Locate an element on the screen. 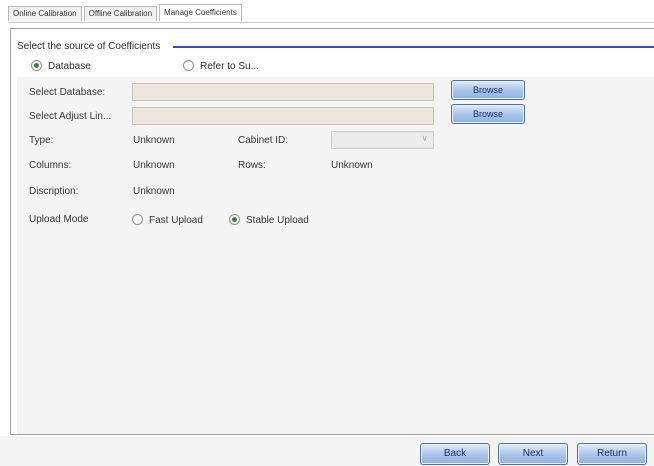 The height and width of the screenshot is (466, 654). browse-database-button: Browse is located at coordinates (488, 90).